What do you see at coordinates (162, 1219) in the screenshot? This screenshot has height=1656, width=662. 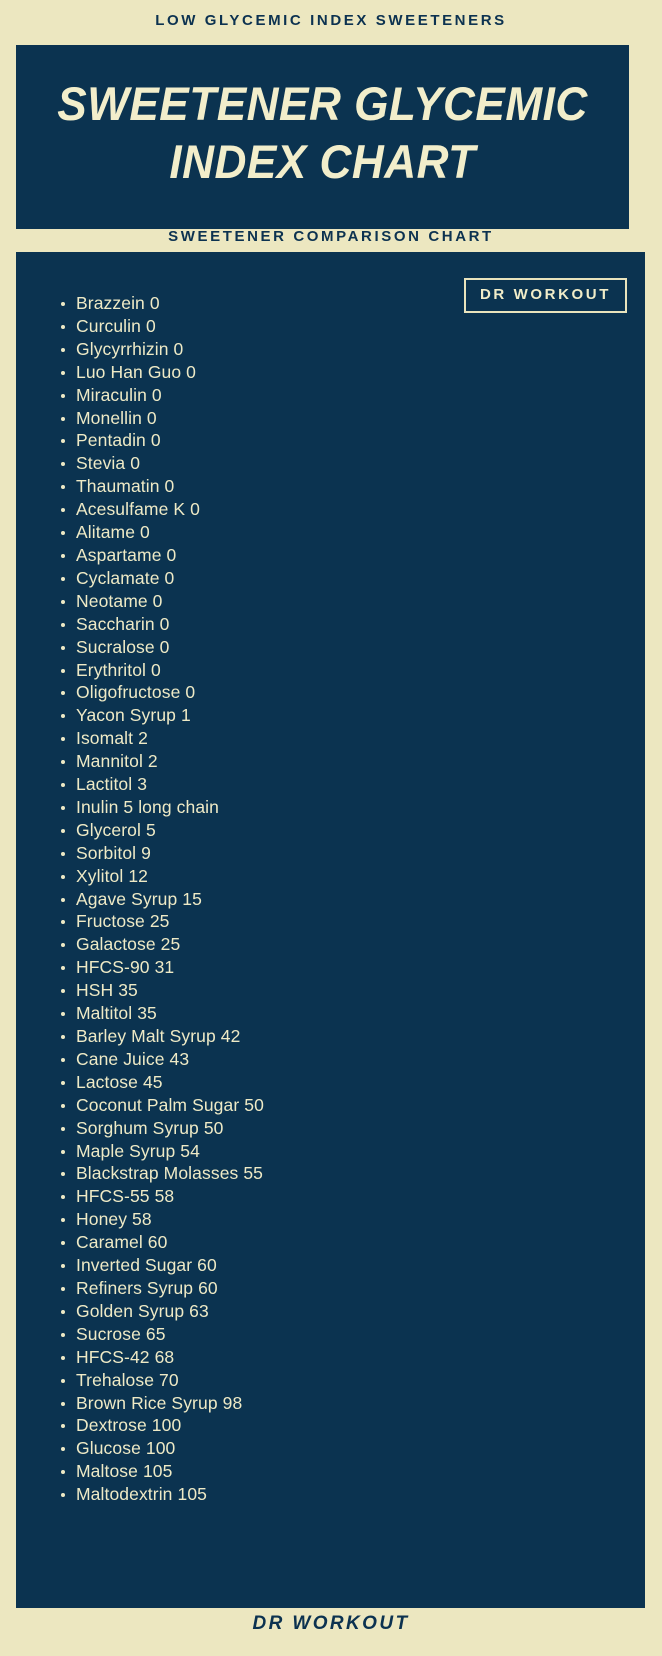 I see `list-item: Honey 58` at bounding box center [162, 1219].